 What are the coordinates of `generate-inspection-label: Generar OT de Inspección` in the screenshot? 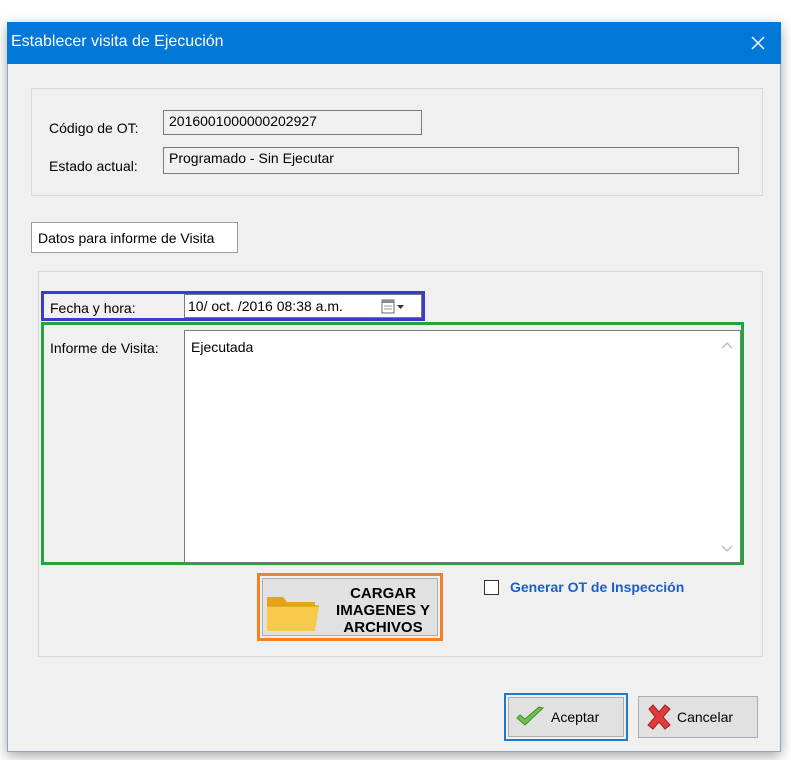 It's located at (597, 587).